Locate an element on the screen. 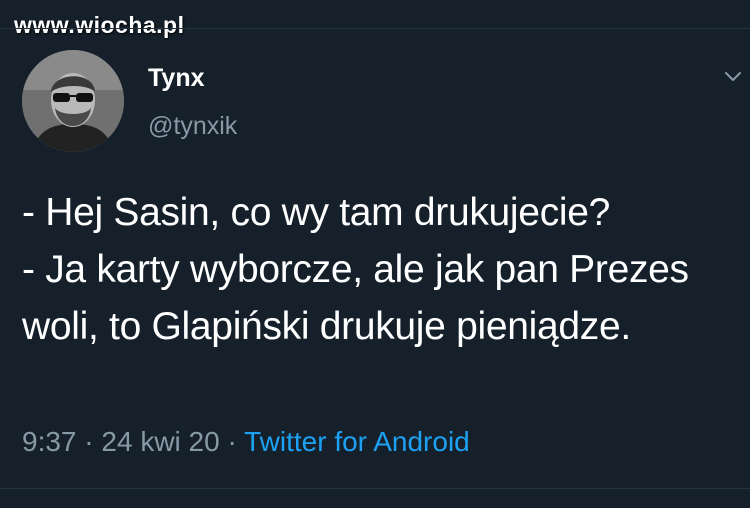 This screenshot has height=508, width=750. tweet-date: 24 kwi 20 is located at coordinates (160, 441).